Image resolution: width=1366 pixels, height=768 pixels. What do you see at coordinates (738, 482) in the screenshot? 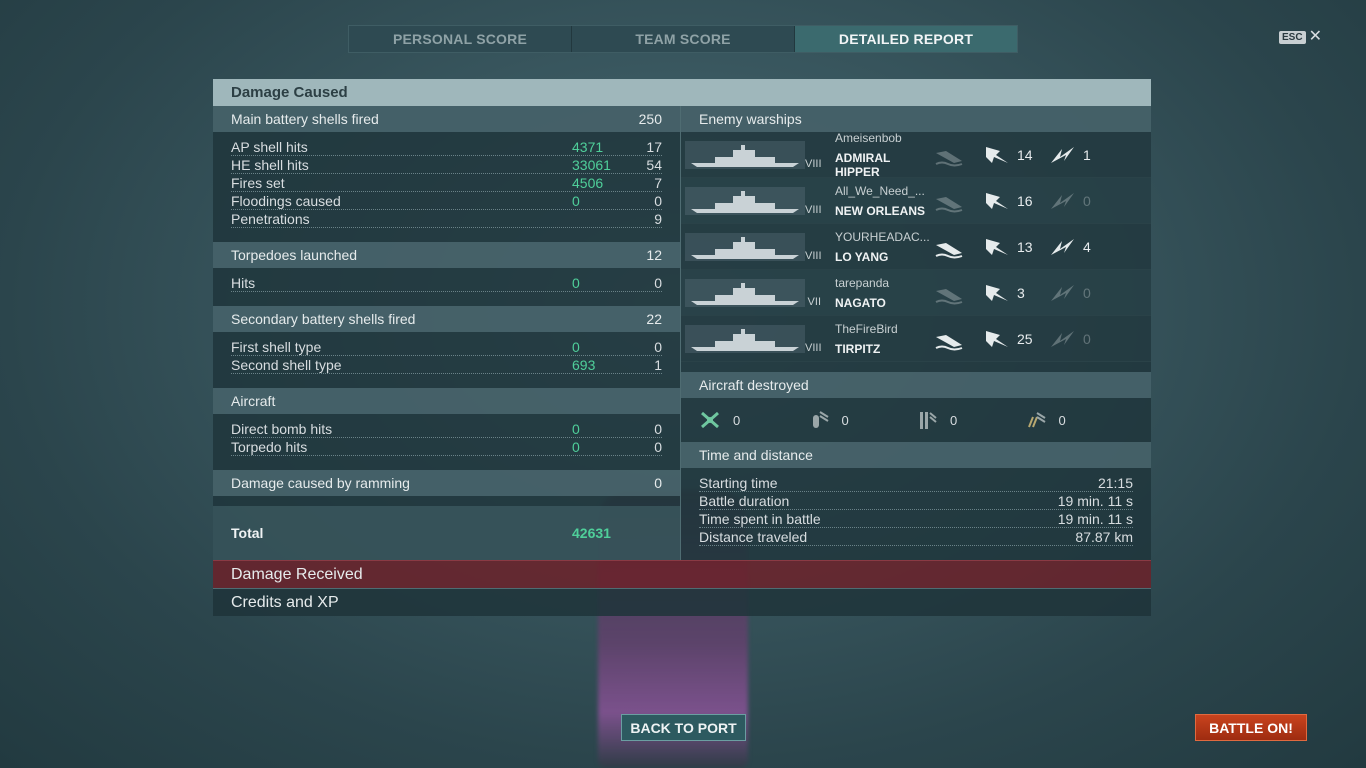
I see `time-label: Starting time` at bounding box center [738, 482].